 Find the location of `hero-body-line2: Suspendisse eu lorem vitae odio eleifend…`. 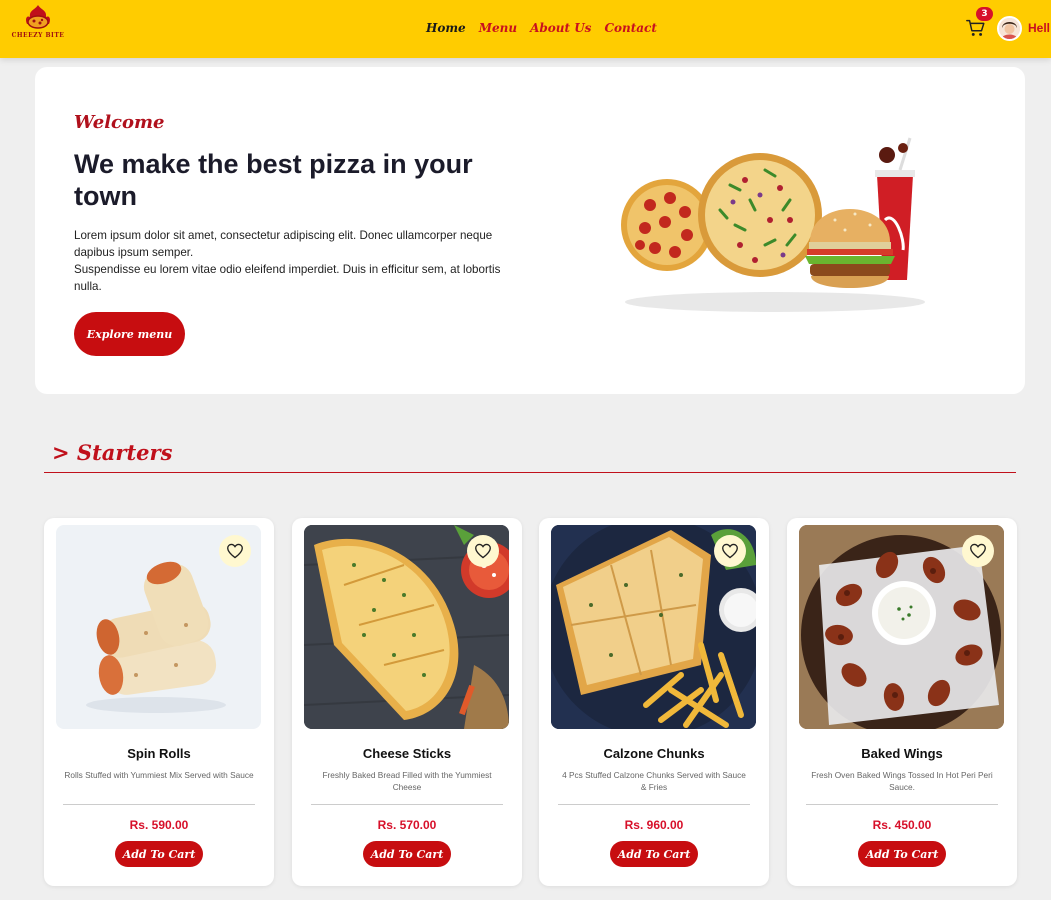

hero-body-line2: Suspendisse eu lorem vitae odio eleifend… is located at coordinates (287, 278).